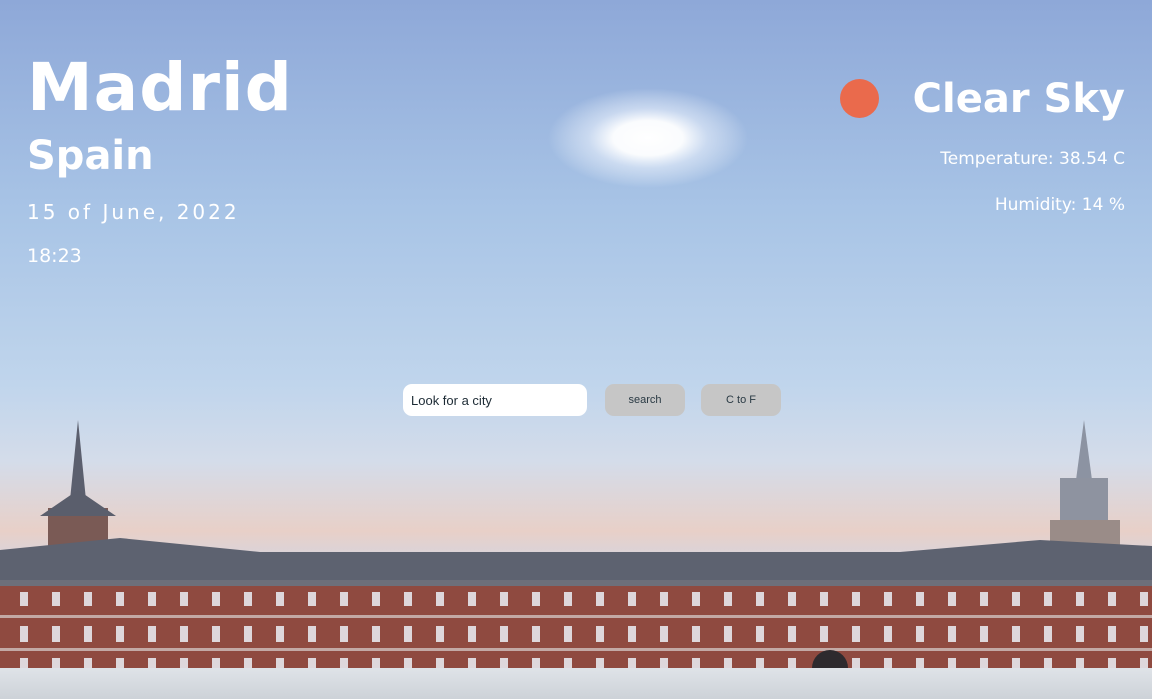 The width and height of the screenshot is (1152, 699). Describe the element at coordinates (859, 98) in the screenshot. I see `weather-icon` at that location.